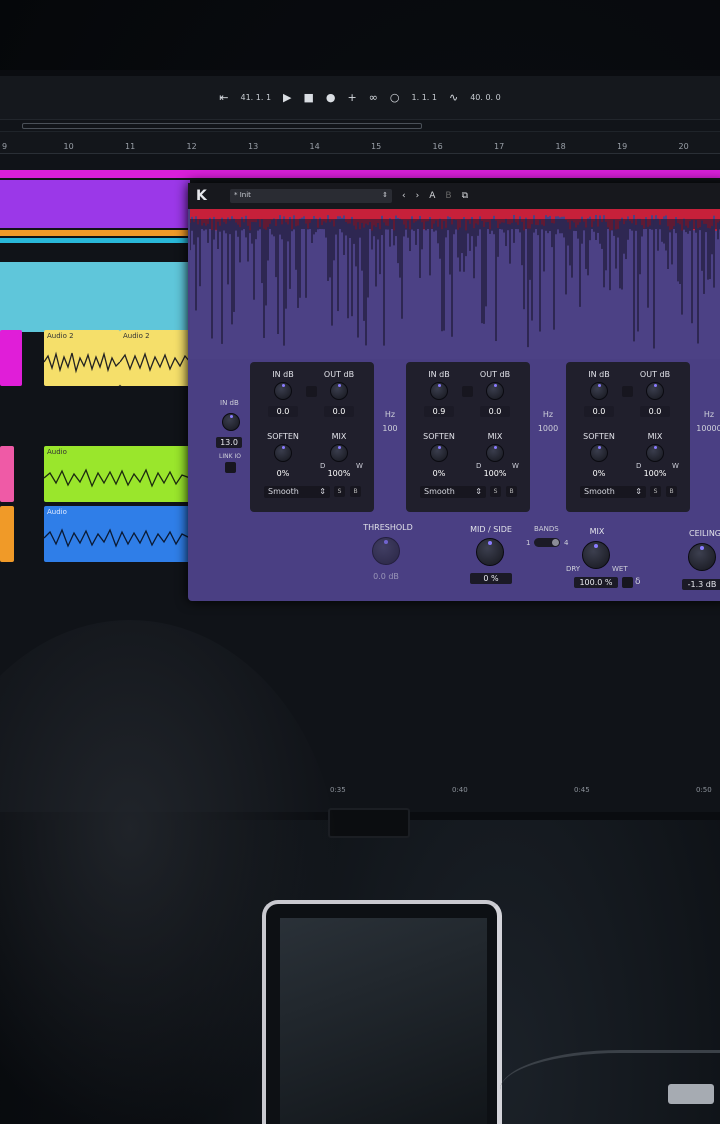 The image size is (720, 1124). Describe the element at coordinates (223, 97) in the screenshot. I see `nudge-icon: ⇤` at that location.